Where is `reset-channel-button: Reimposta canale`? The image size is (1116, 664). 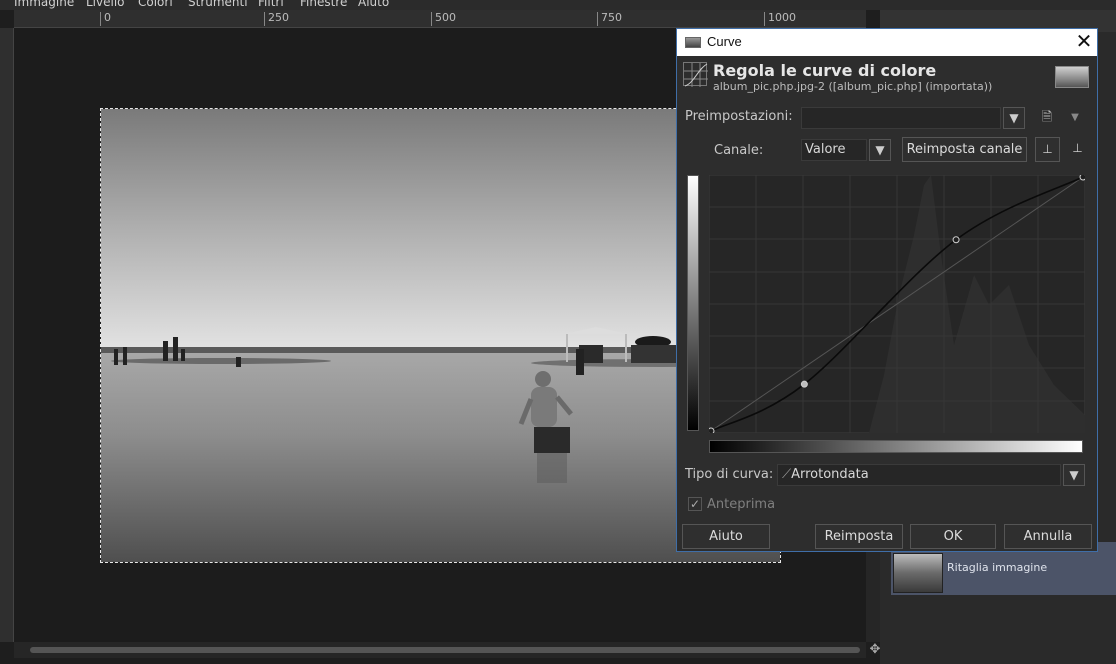
reset-channel-button: Reimposta canale is located at coordinates (964, 149).